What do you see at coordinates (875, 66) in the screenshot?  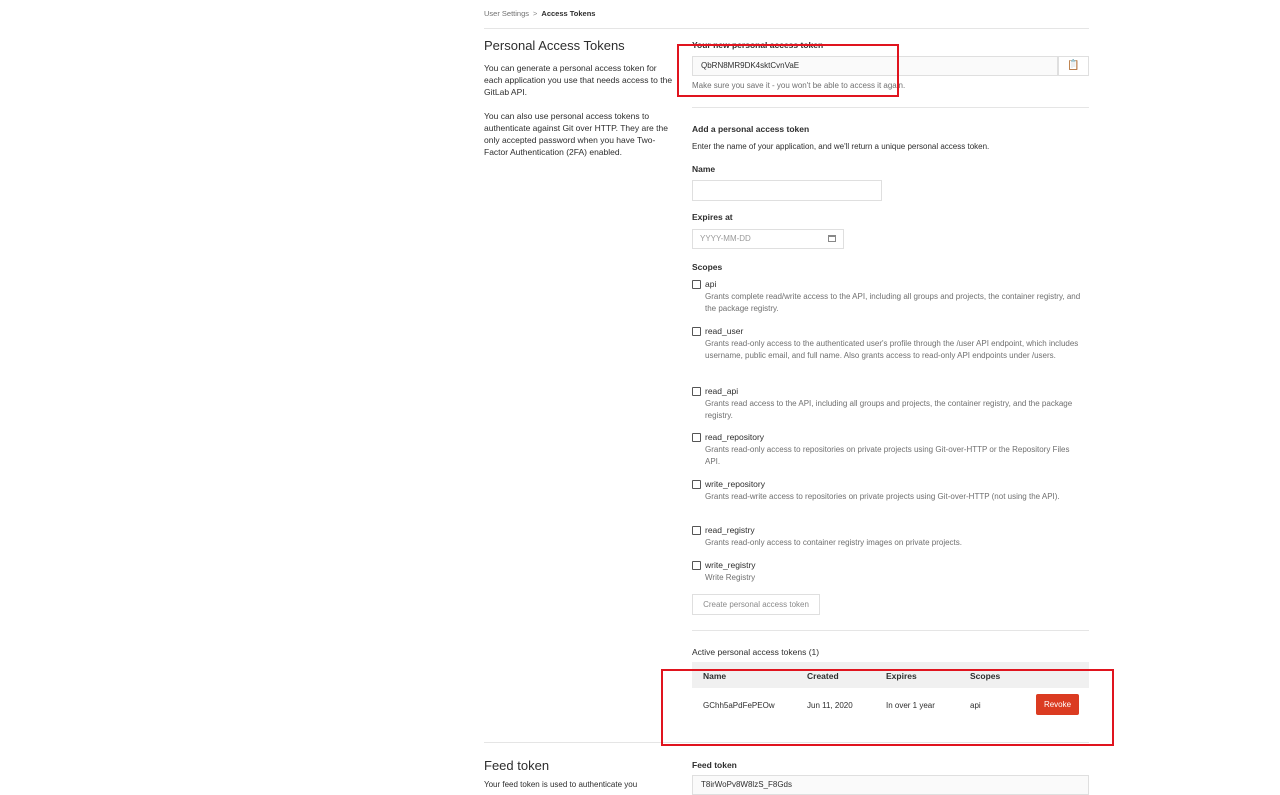 I see `new-token-field: QbRN8MR9DK4sktCvnVaE` at bounding box center [875, 66].